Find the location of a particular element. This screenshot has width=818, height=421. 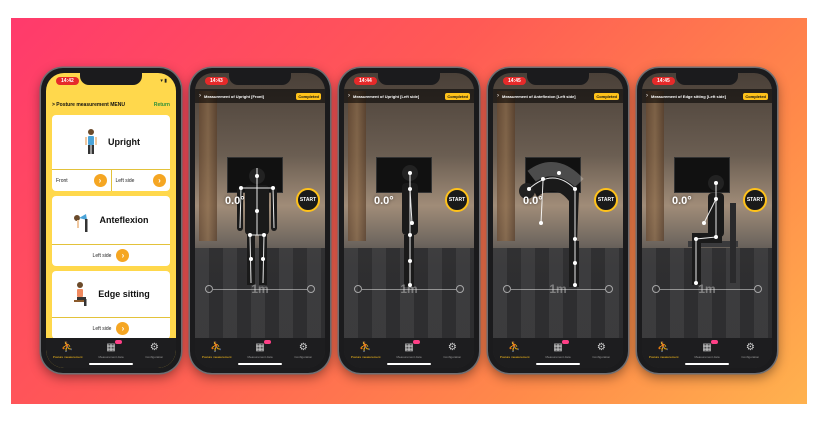

measurement-title: Measurement of Upright [Left side] is located at coordinates (386, 96).